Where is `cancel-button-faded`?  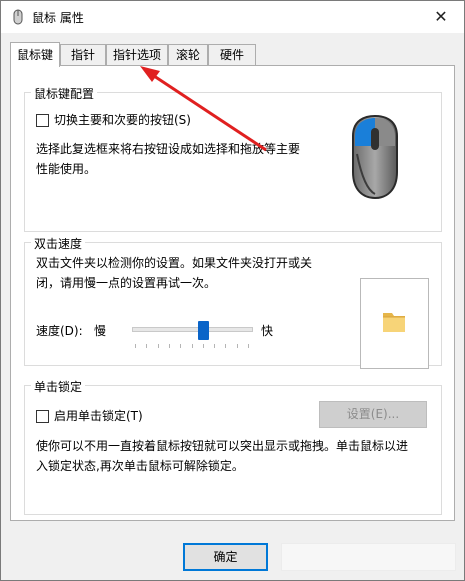
cancel-button-faded is located at coordinates (368, 557).